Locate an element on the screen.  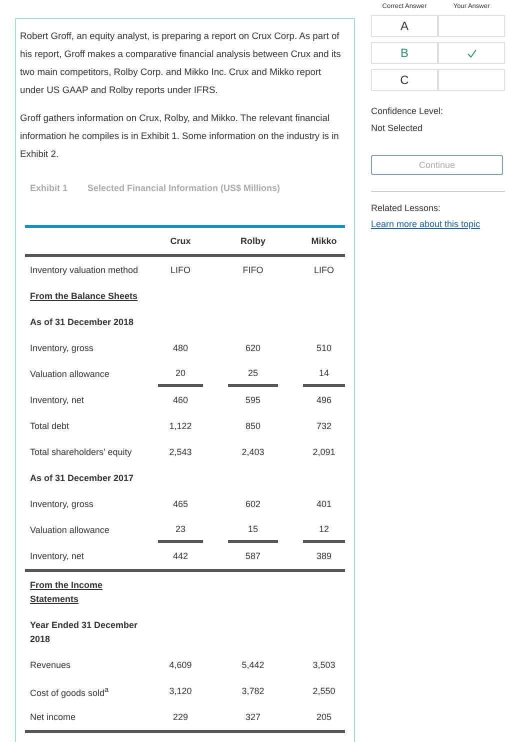
exhibit-title: Selected Financial Information (US$ Millions) is located at coordinates (184, 188).